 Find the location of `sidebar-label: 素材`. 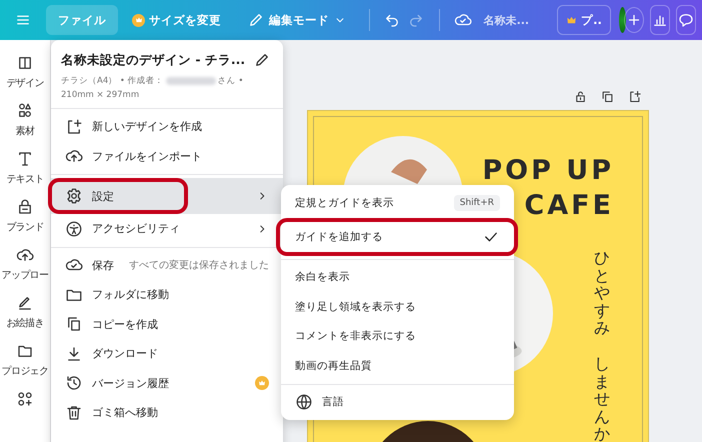

sidebar-label: 素材 is located at coordinates (25, 131).